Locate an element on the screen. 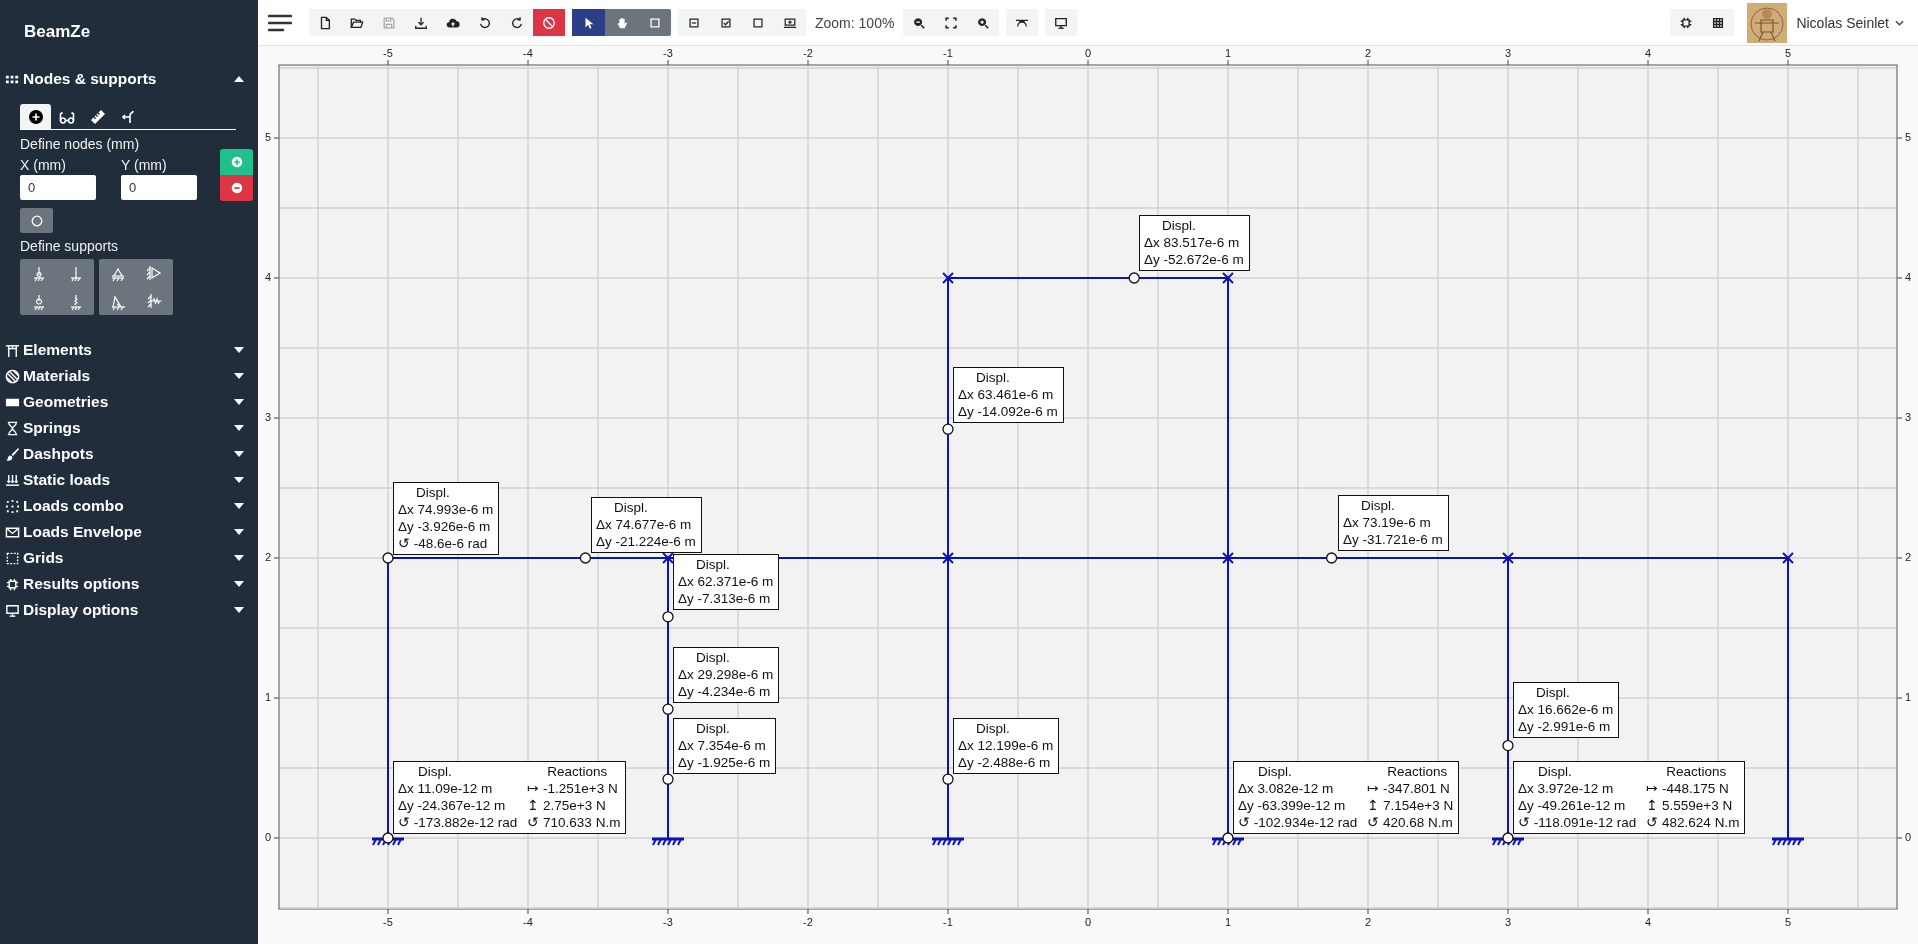 The image size is (1918, 944). square-icon is located at coordinates (654, 22).